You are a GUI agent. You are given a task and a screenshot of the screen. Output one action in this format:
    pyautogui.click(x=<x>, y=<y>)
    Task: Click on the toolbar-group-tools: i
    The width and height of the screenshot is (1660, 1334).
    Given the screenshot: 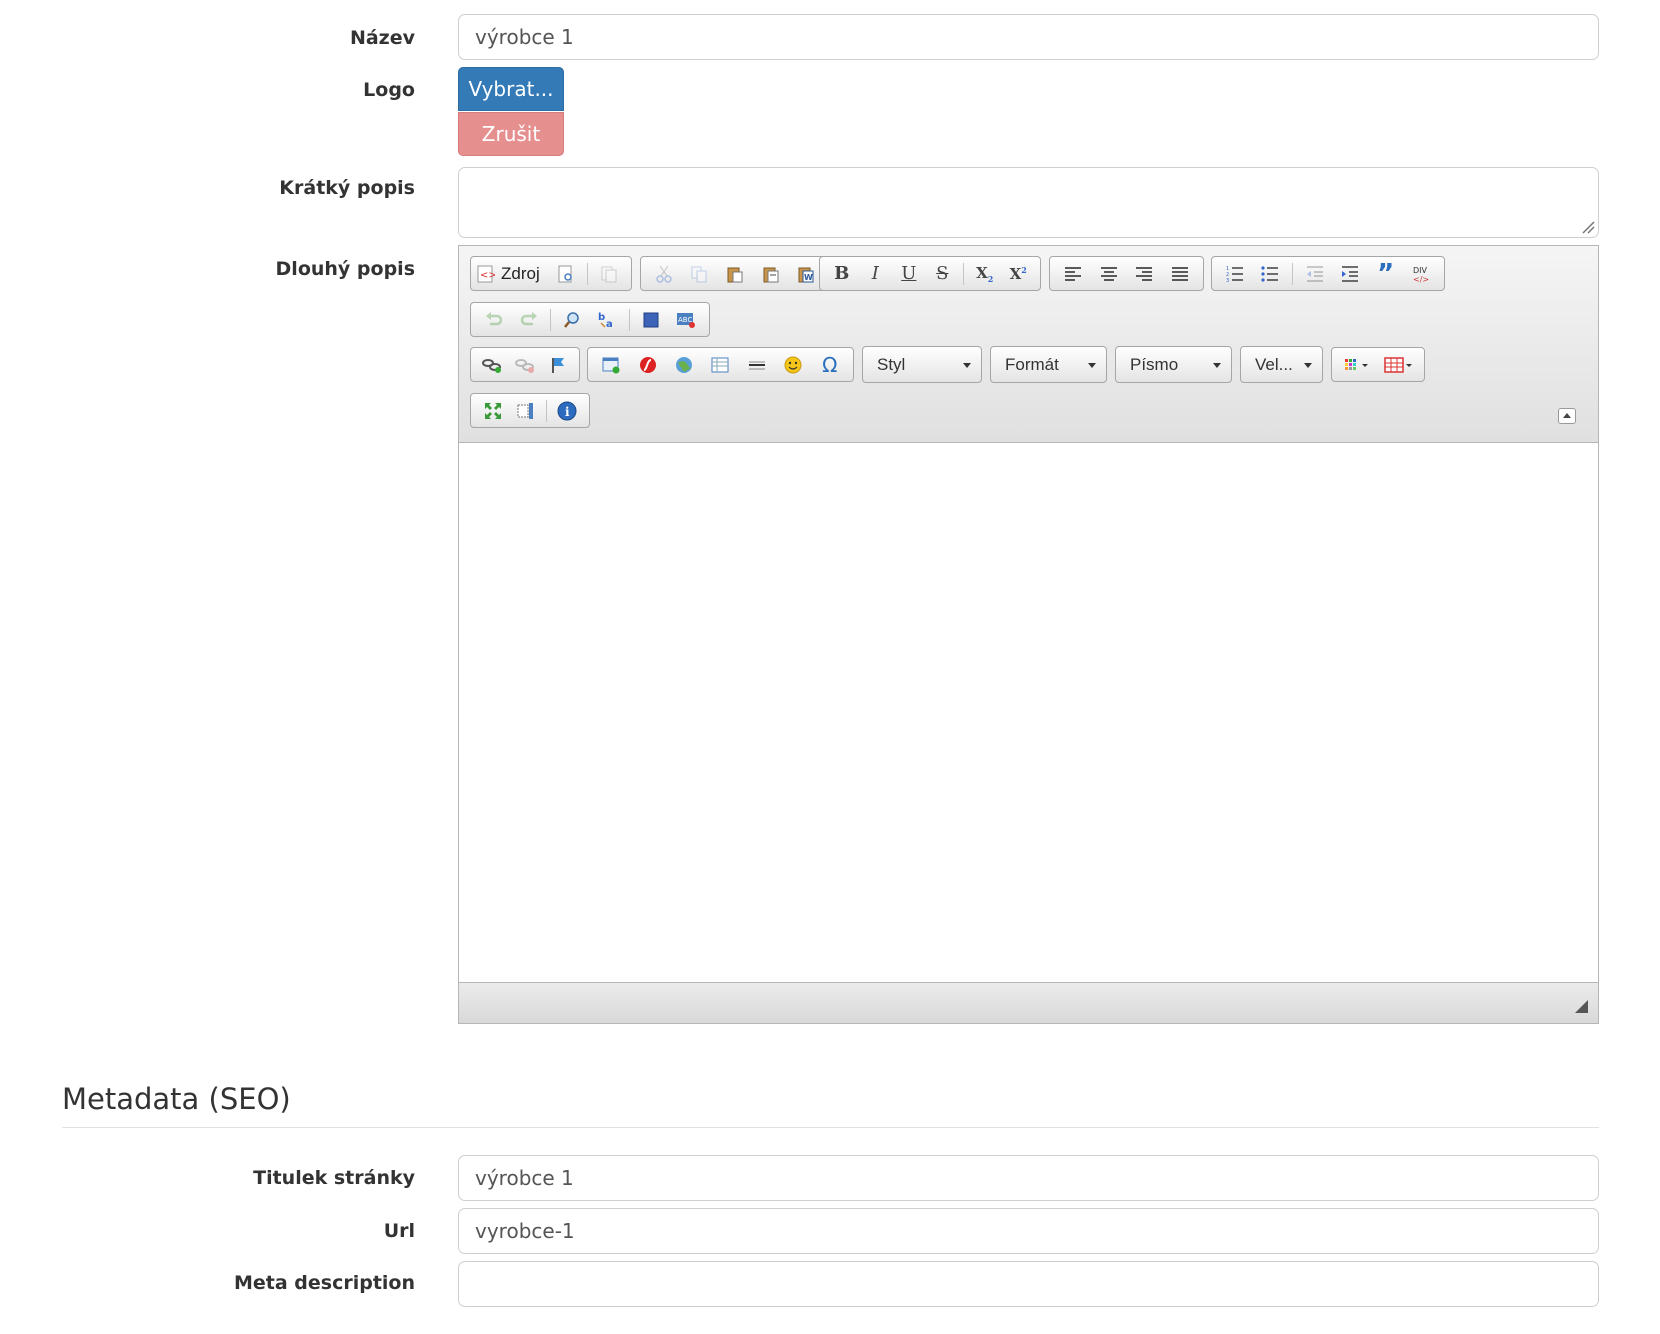 What is the action you would take?
    pyautogui.click(x=530, y=410)
    